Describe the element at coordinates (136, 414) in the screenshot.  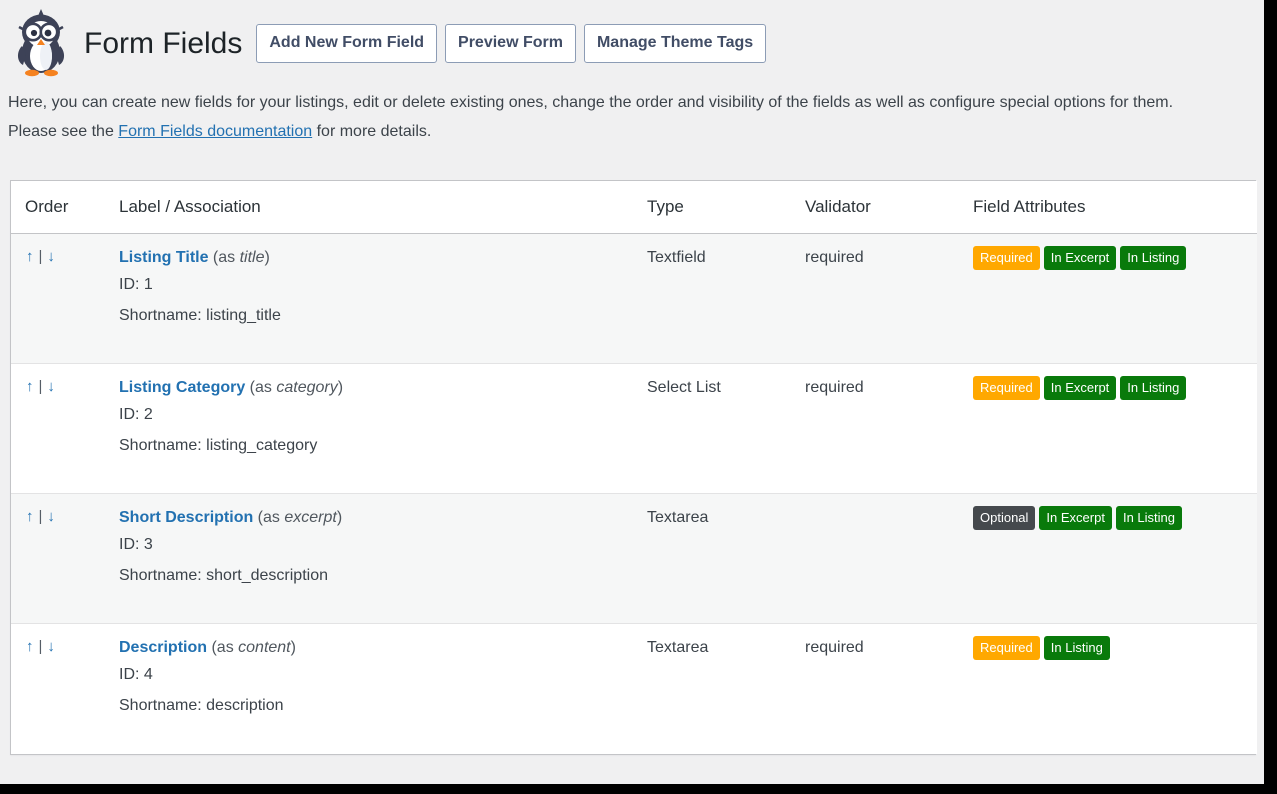
I see `field-id: ID: 2` at that location.